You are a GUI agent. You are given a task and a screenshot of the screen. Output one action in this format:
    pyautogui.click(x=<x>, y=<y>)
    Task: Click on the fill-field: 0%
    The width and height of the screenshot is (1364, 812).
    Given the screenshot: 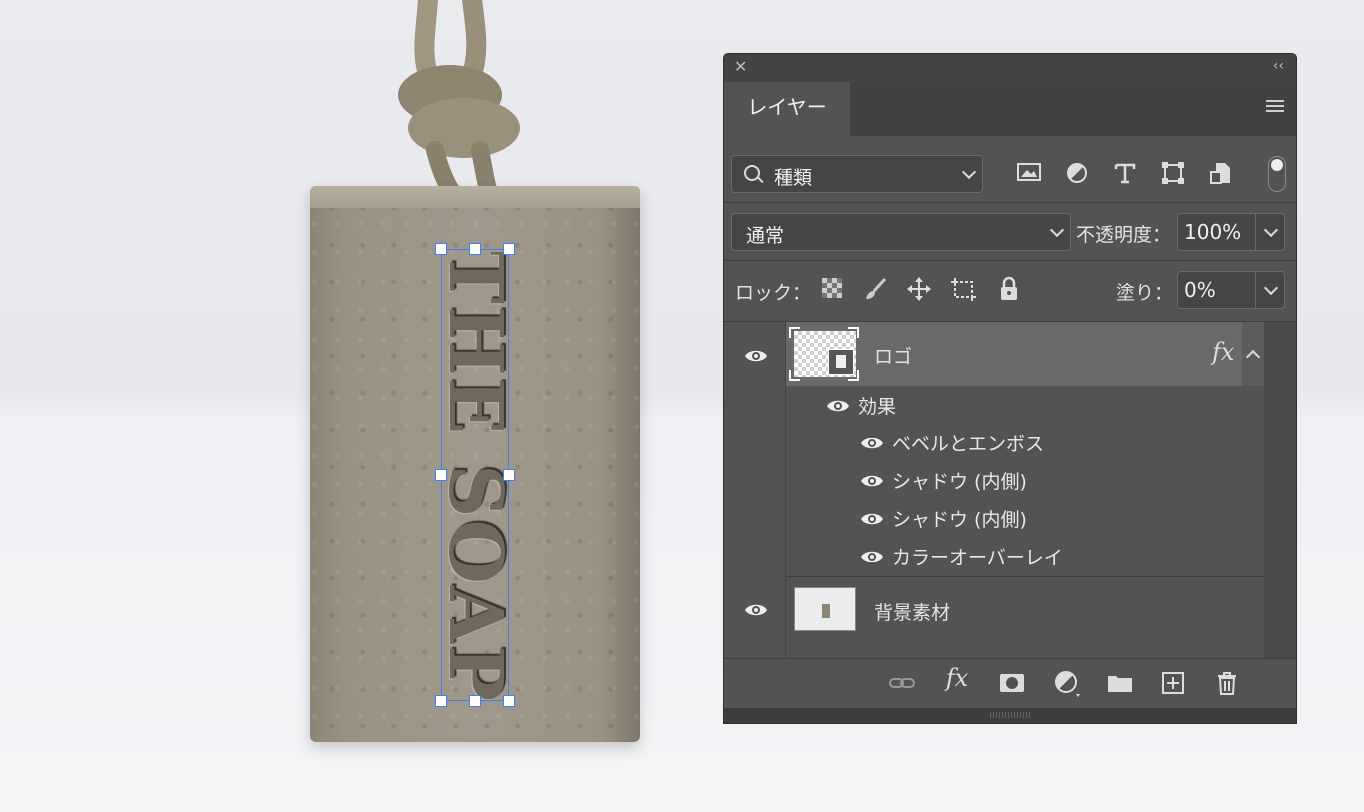 What is the action you would take?
    pyautogui.click(x=1231, y=290)
    